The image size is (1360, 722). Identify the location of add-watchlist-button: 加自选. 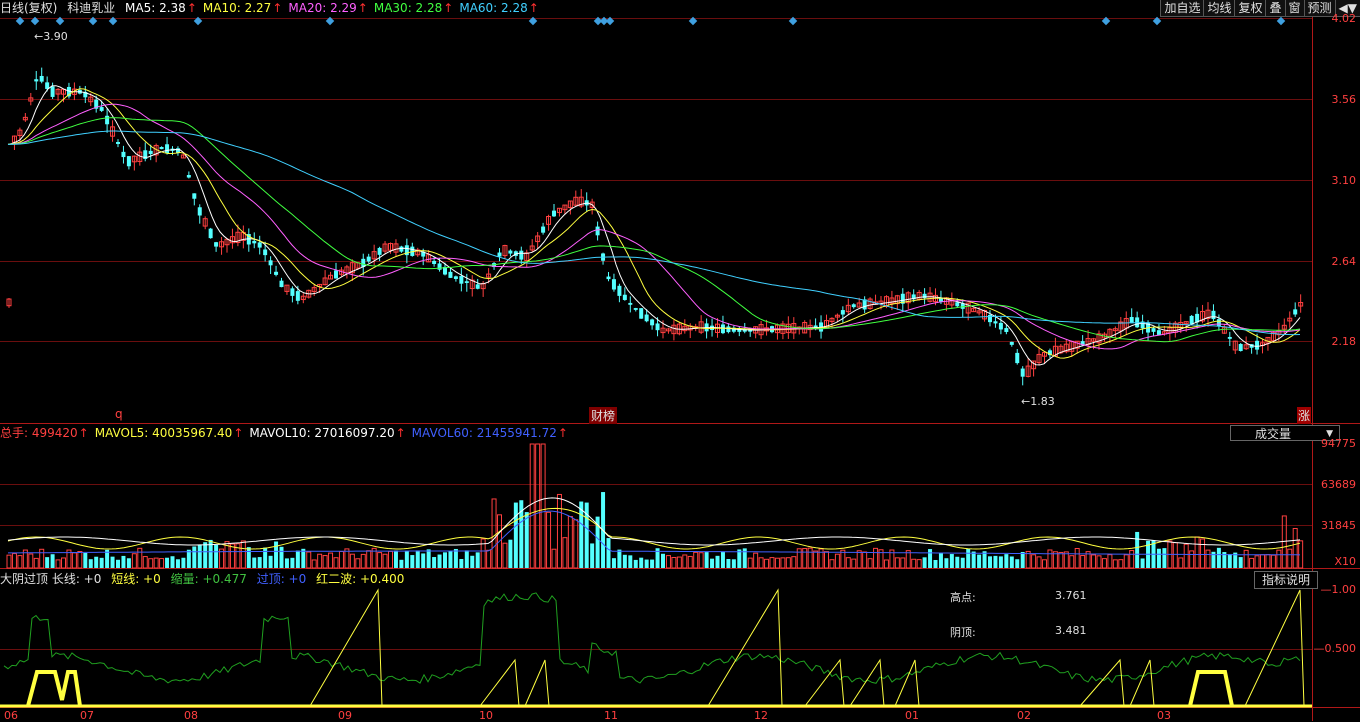
(1182, 8).